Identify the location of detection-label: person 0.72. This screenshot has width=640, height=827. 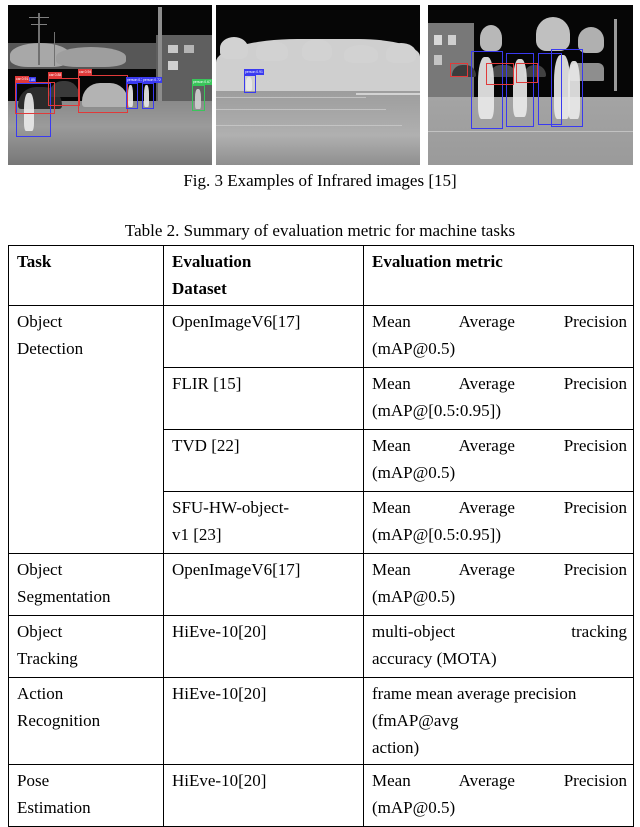
(152, 80).